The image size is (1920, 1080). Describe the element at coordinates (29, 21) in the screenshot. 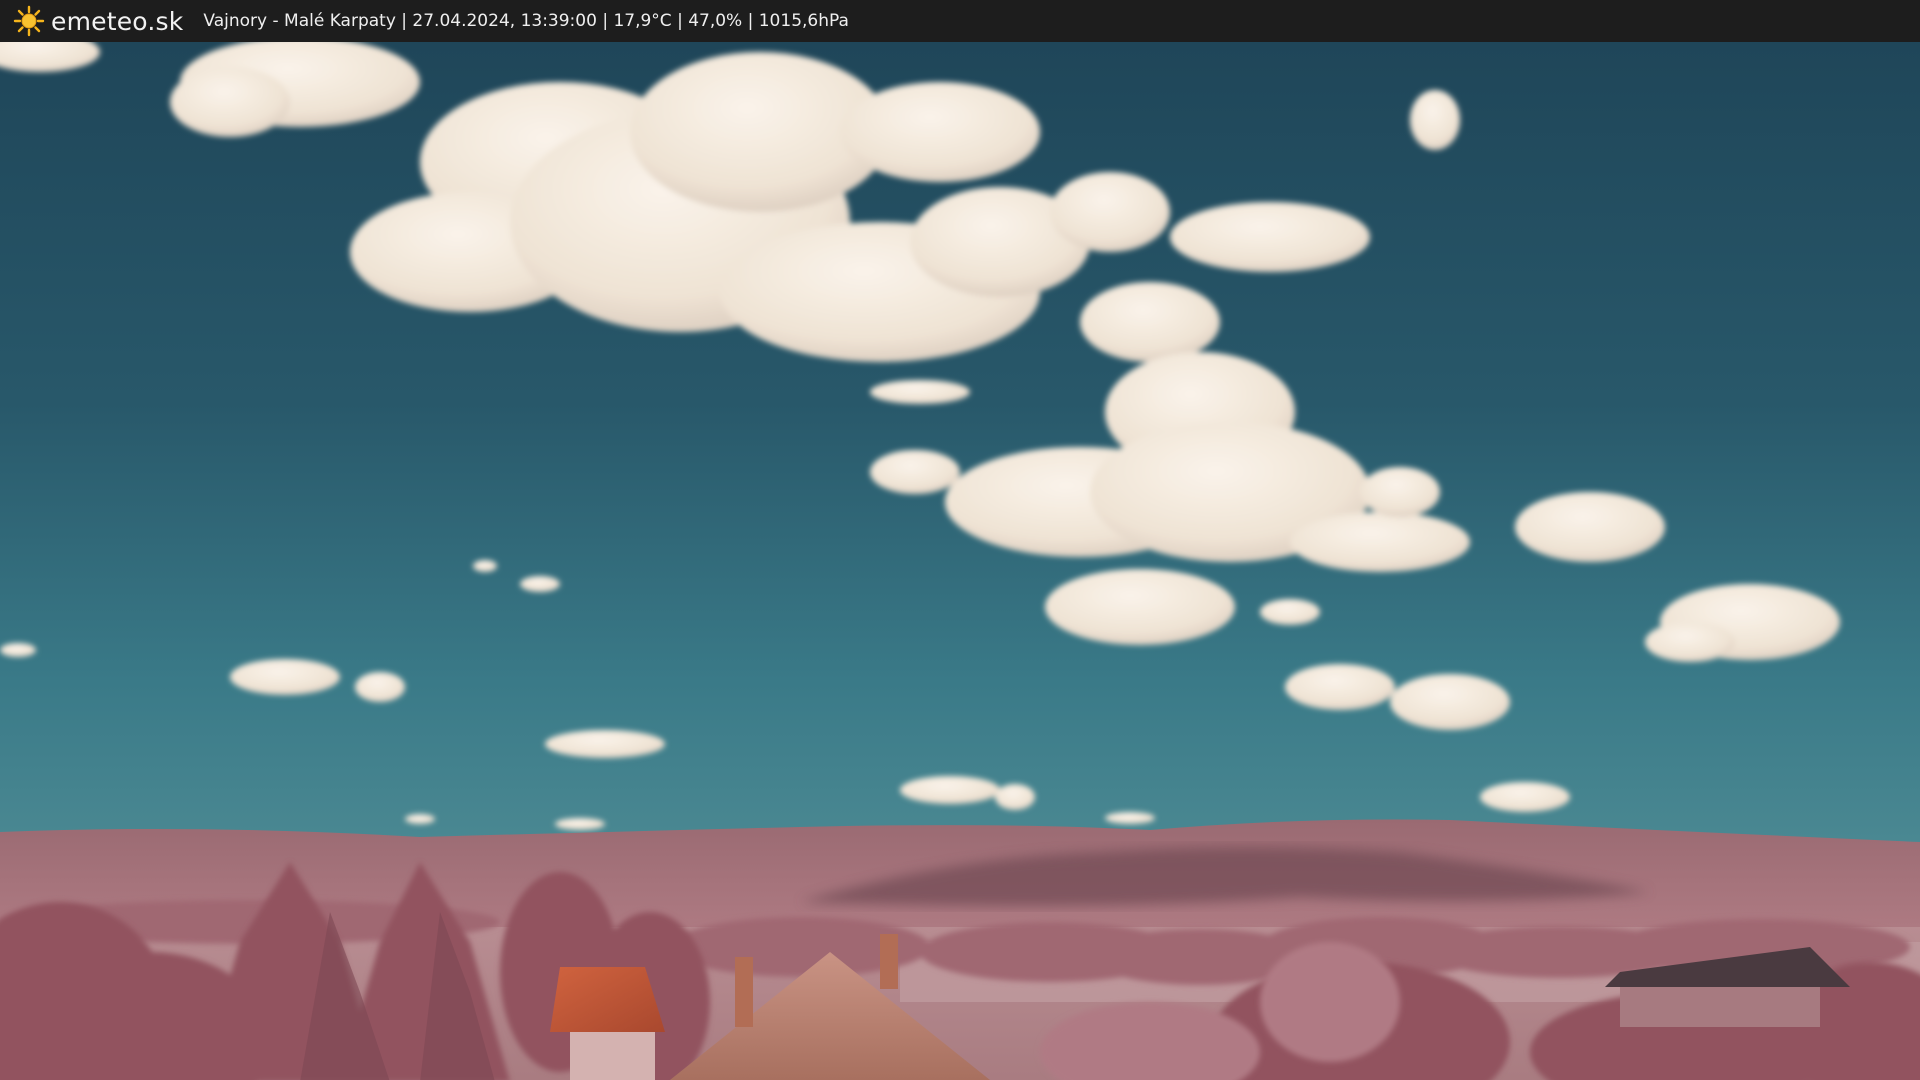

I see `sun-icon` at that location.